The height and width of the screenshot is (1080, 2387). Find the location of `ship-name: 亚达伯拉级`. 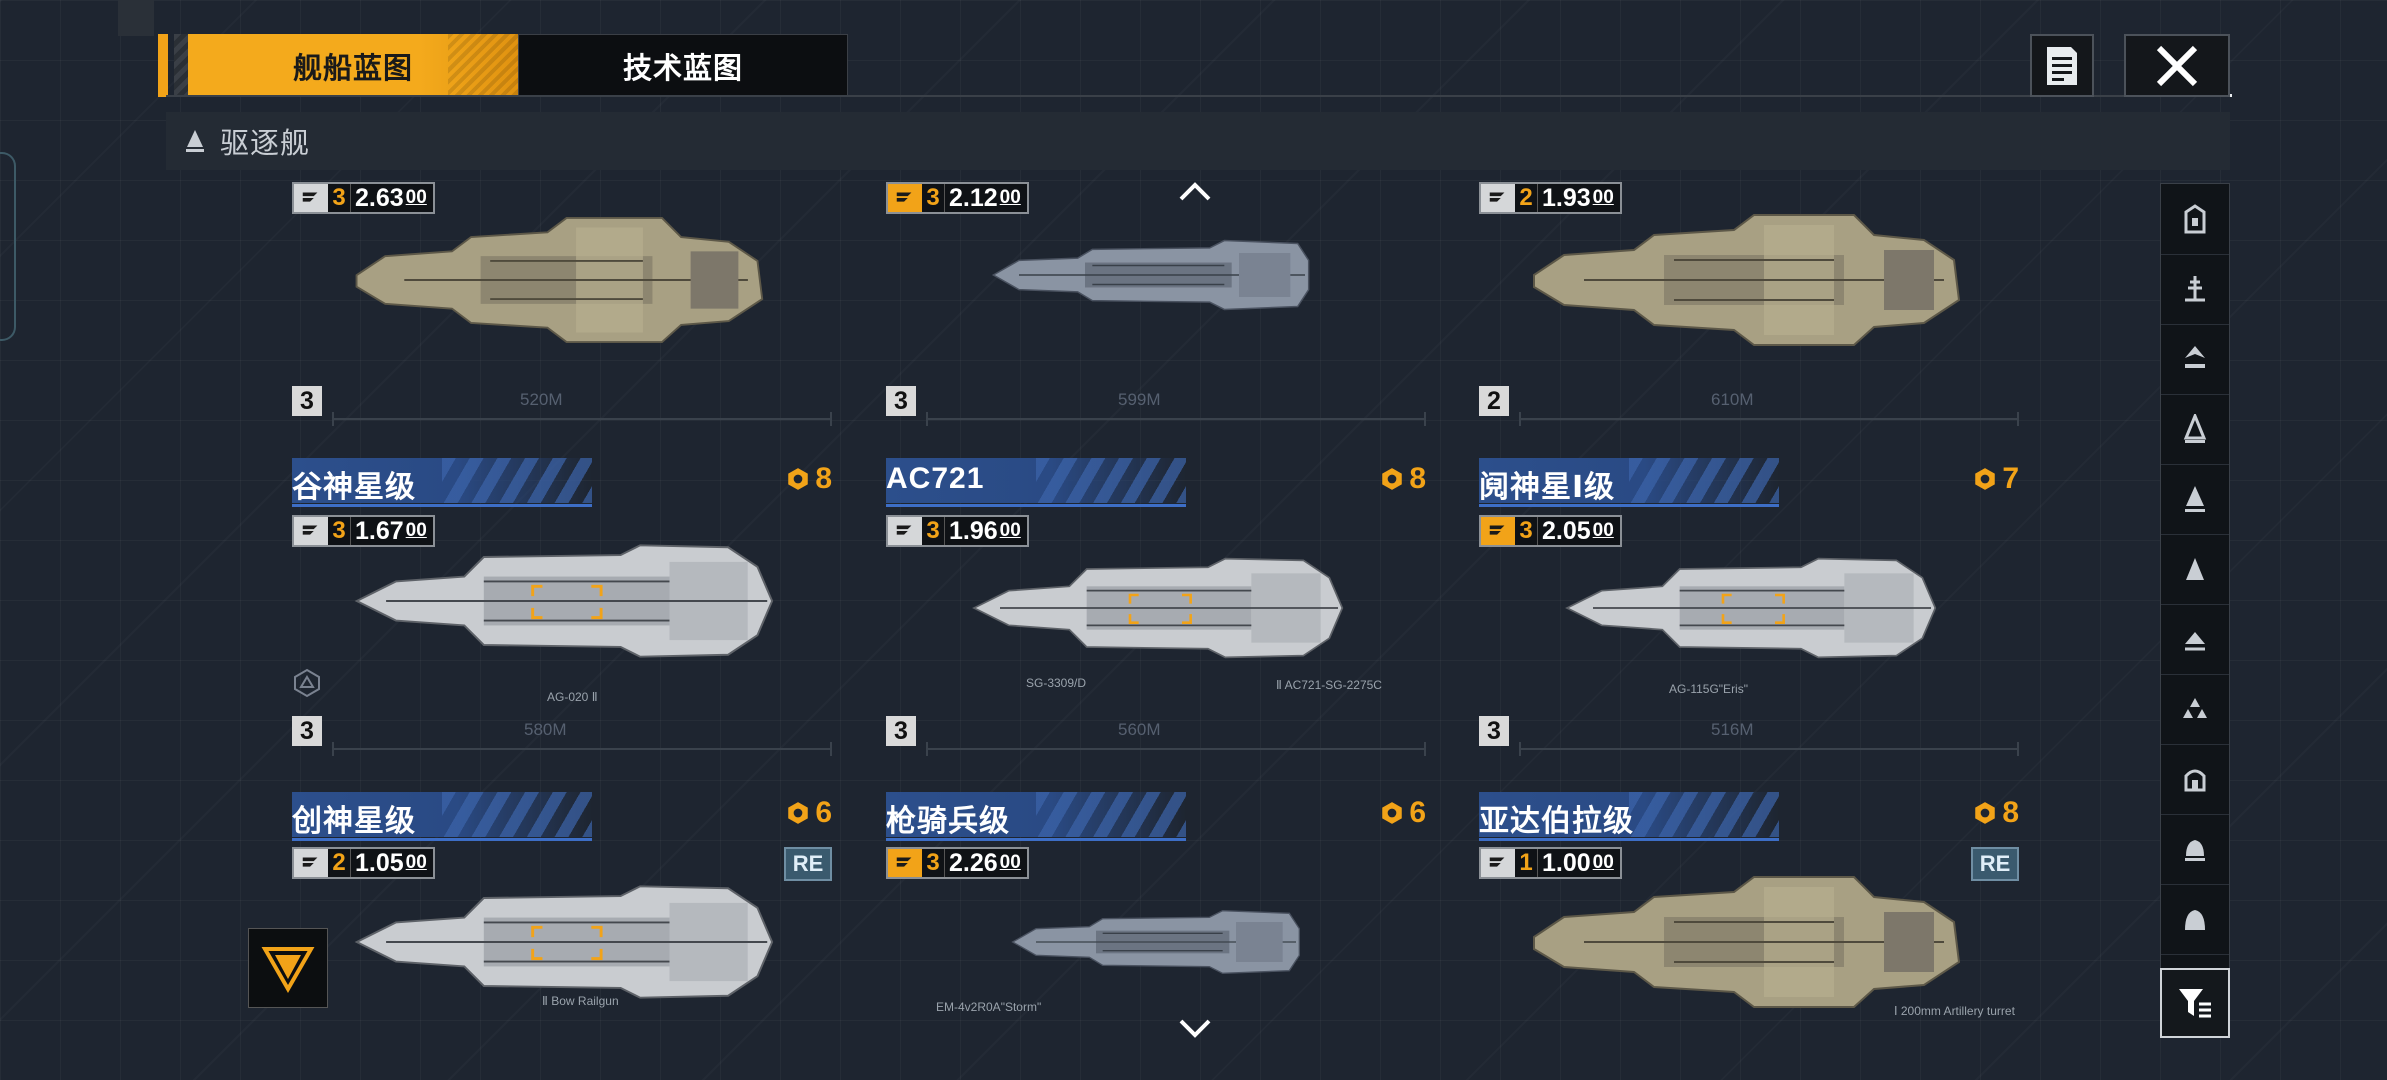

ship-name: 亚达伯拉级 is located at coordinates (1556, 821).